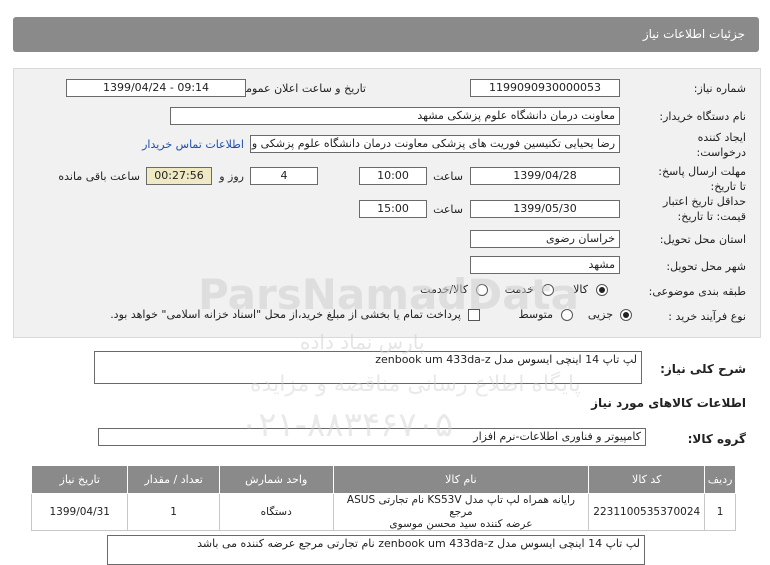 The image size is (770, 565). I want to click on cell-name-line-2: عرضه کننده سید محسن موسوی, so click(461, 524).